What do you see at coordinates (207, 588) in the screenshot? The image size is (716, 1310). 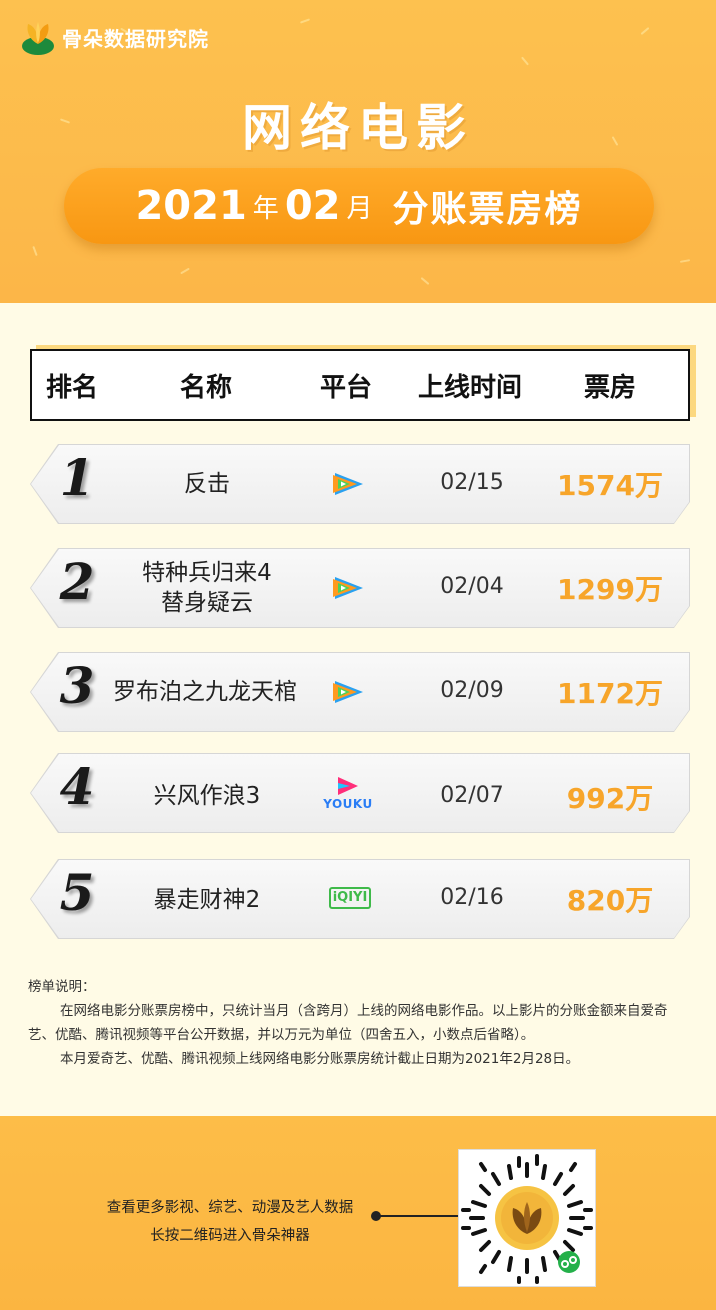 I see `movie-name: 特种兵归来4 替身疑云` at bounding box center [207, 588].